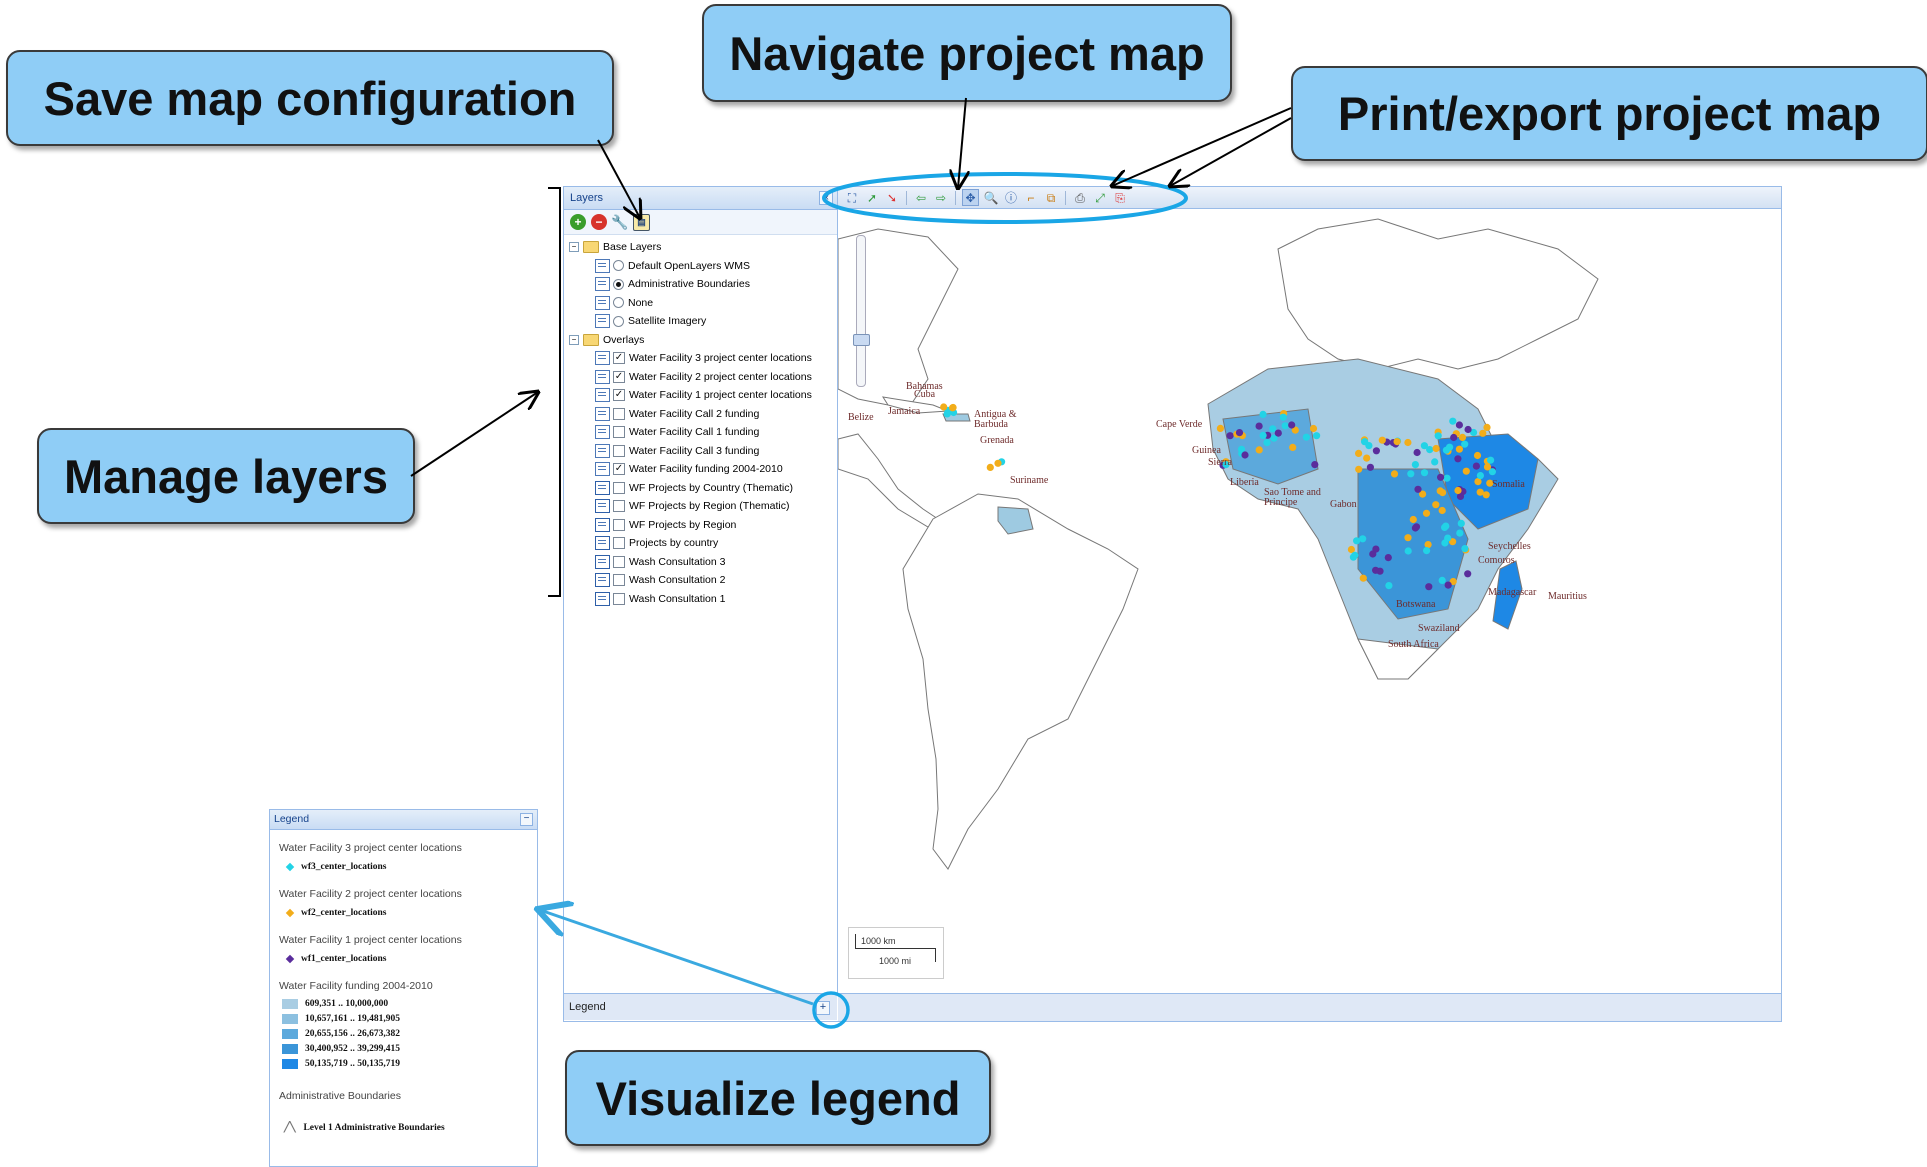  Describe the element at coordinates (700, 506) in the screenshot. I see `overlay-layer-item: WF Projects by Region (Thematic)` at that location.